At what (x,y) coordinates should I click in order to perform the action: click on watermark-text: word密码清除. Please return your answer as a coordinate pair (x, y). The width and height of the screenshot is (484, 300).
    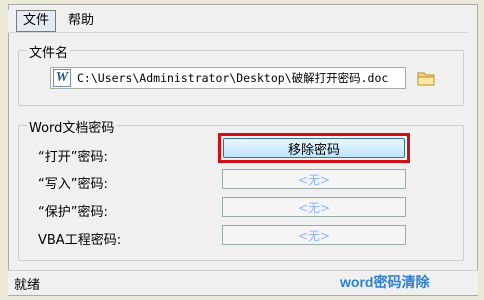
    Looking at the image, I should click on (385, 282).